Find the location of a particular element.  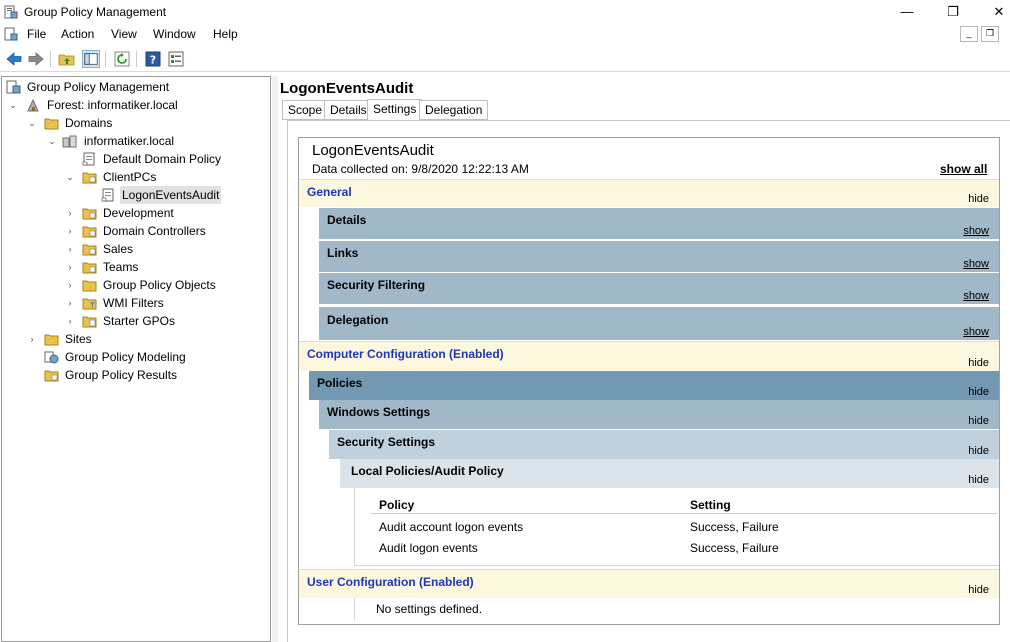

indent-divider is located at coordinates (354, 609).